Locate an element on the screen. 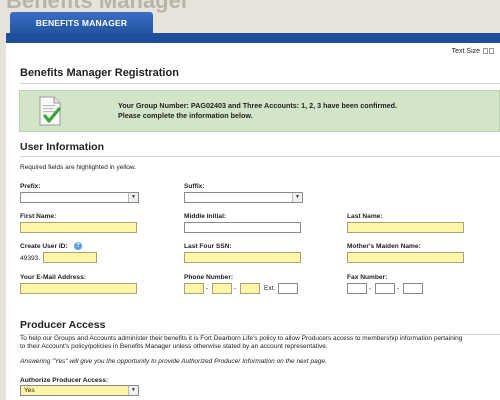  ssn-label: Last Four SSN: is located at coordinates (208, 246).